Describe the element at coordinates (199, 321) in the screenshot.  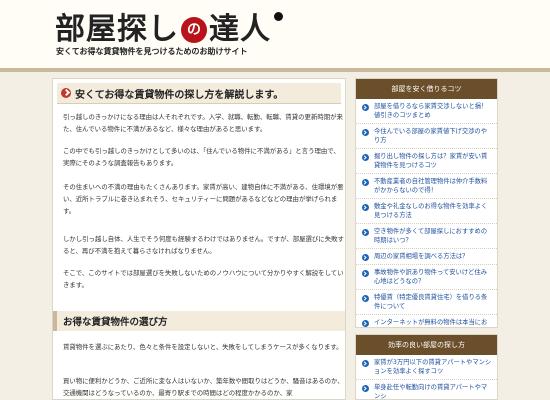
I see `section-heading: お得な賃貸物件の選び方` at that location.